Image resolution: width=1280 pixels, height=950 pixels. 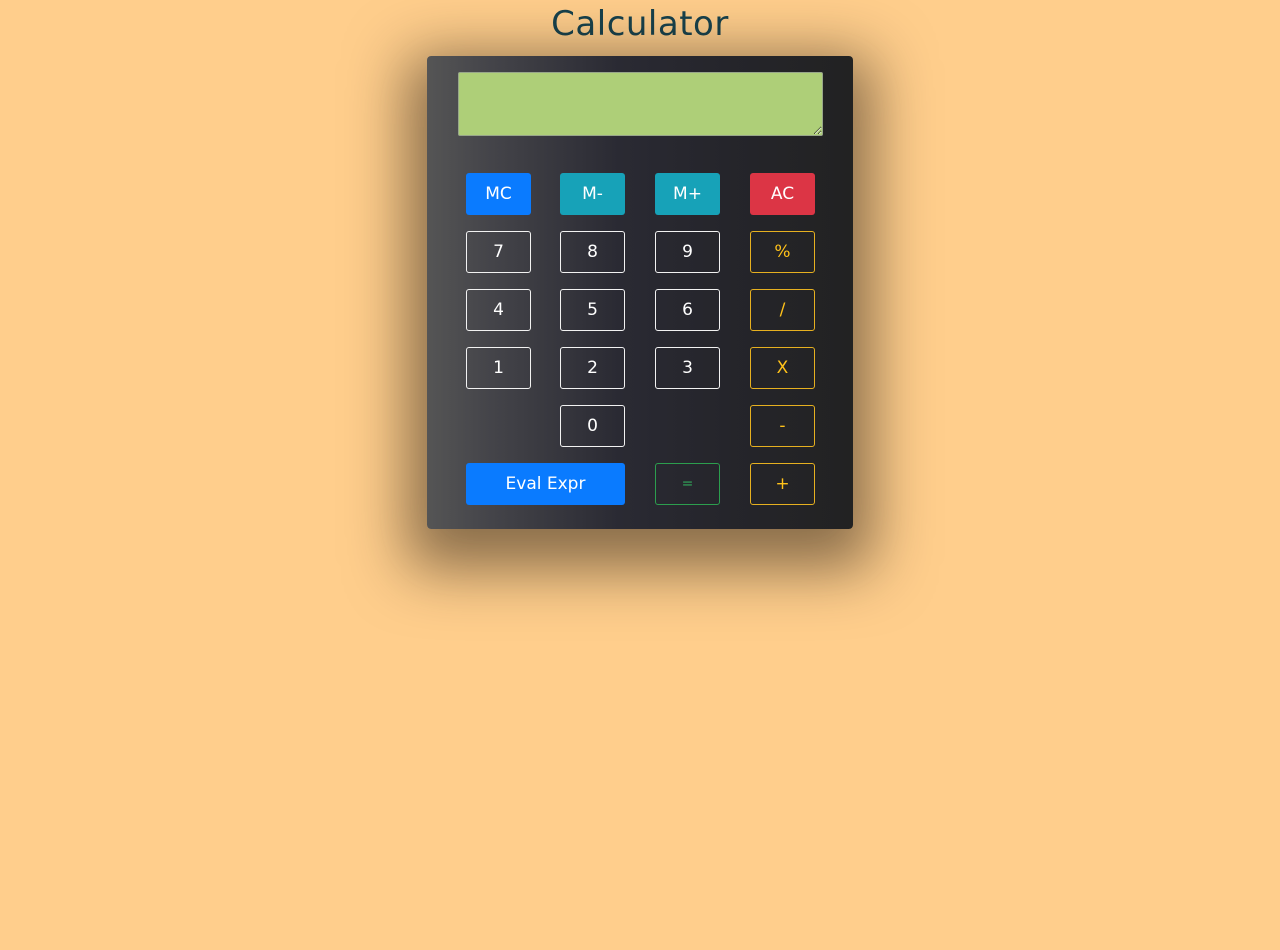 What do you see at coordinates (782, 310) in the screenshot?
I see `divide-button: /` at bounding box center [782, 310].